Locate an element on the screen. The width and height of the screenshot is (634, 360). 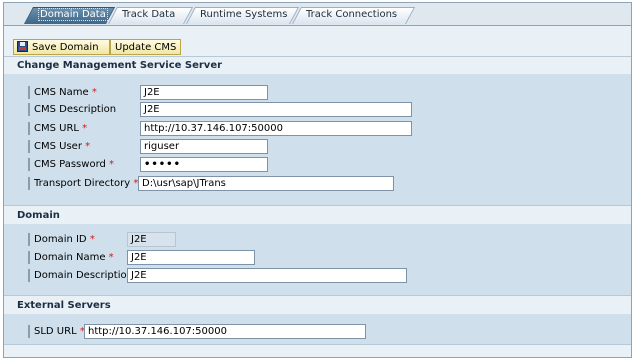
domain-name-field: J2E is located at coordinates (191, 257).